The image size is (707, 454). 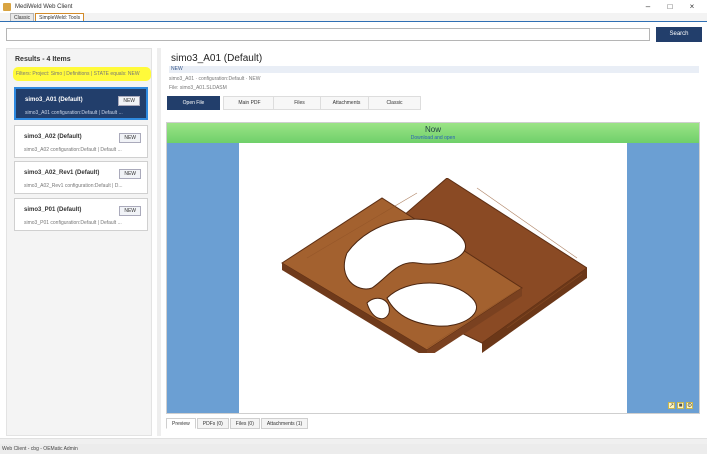 What do you see at coordinates (299, 103) in the screenshot?
I see `files-button: Files` at bounding box center [299, 103].